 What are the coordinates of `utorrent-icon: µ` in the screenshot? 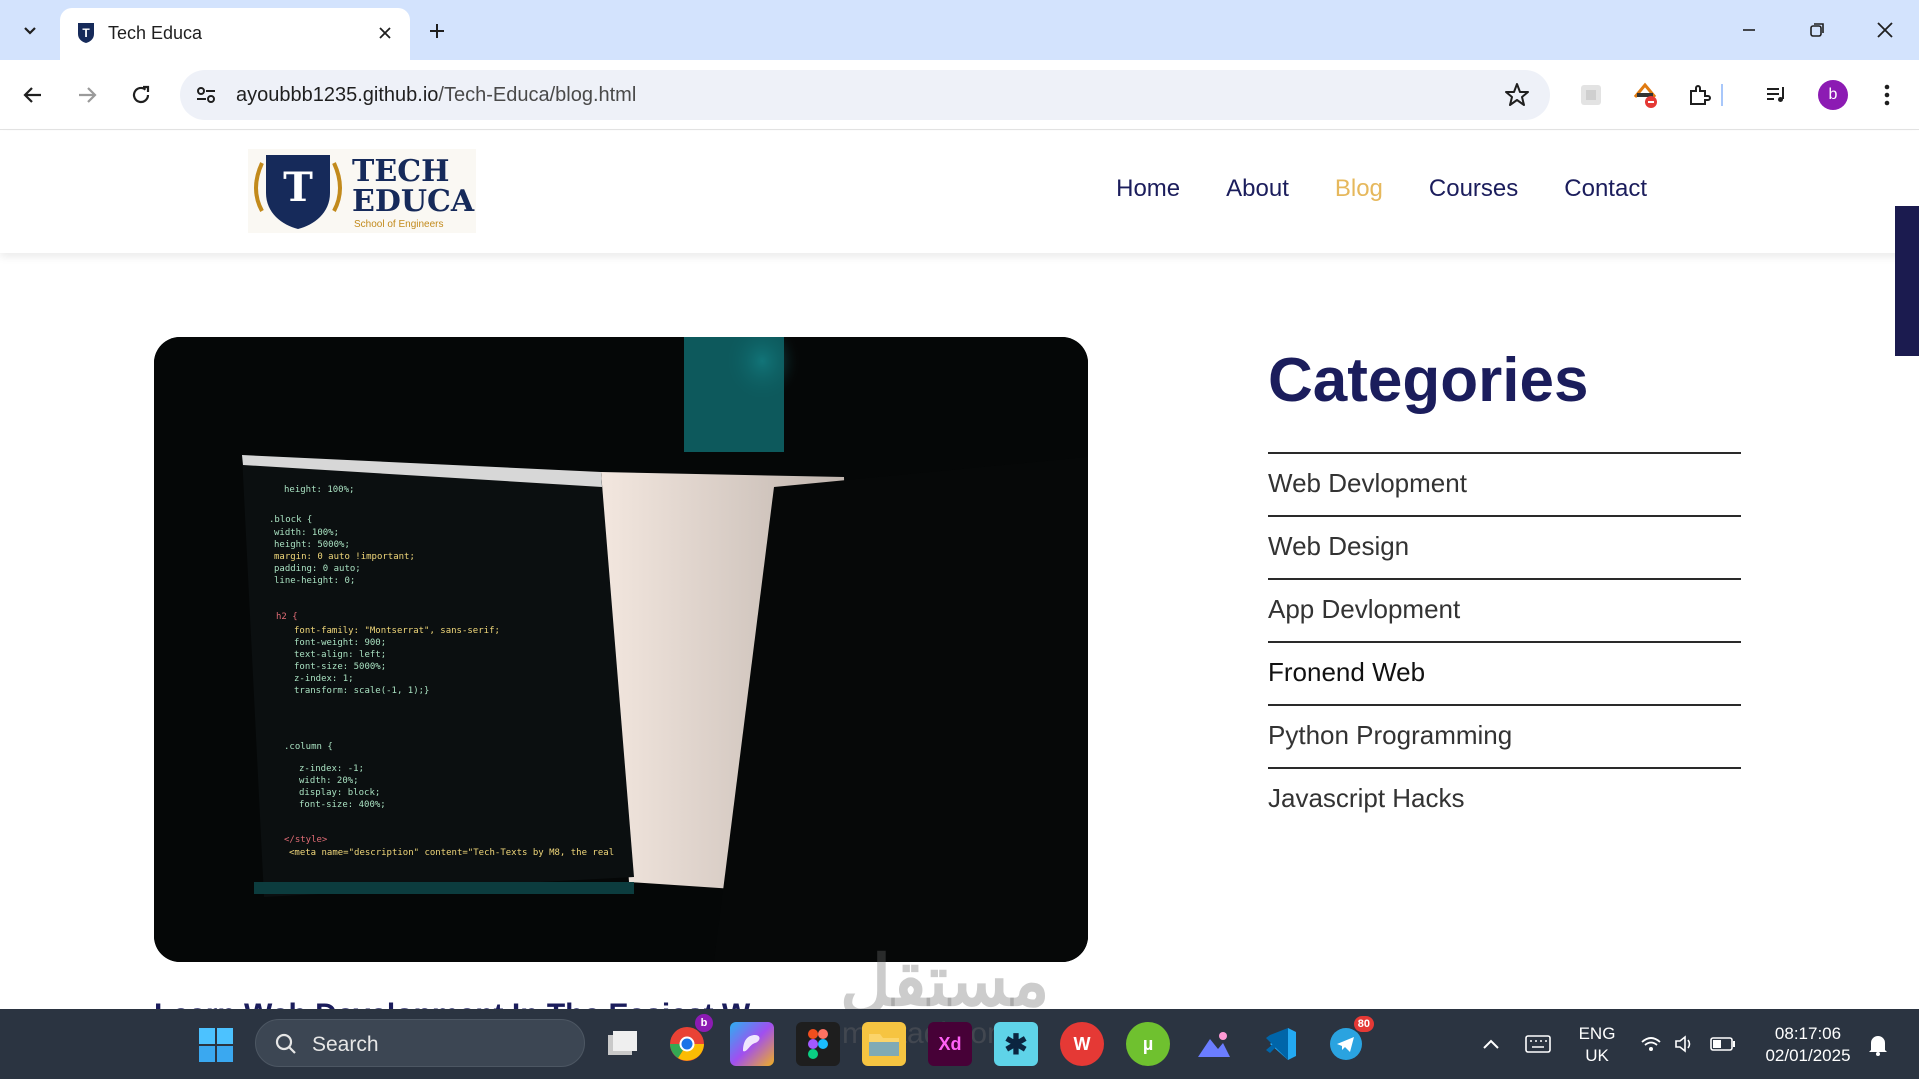 It's located at (1148, 1043).